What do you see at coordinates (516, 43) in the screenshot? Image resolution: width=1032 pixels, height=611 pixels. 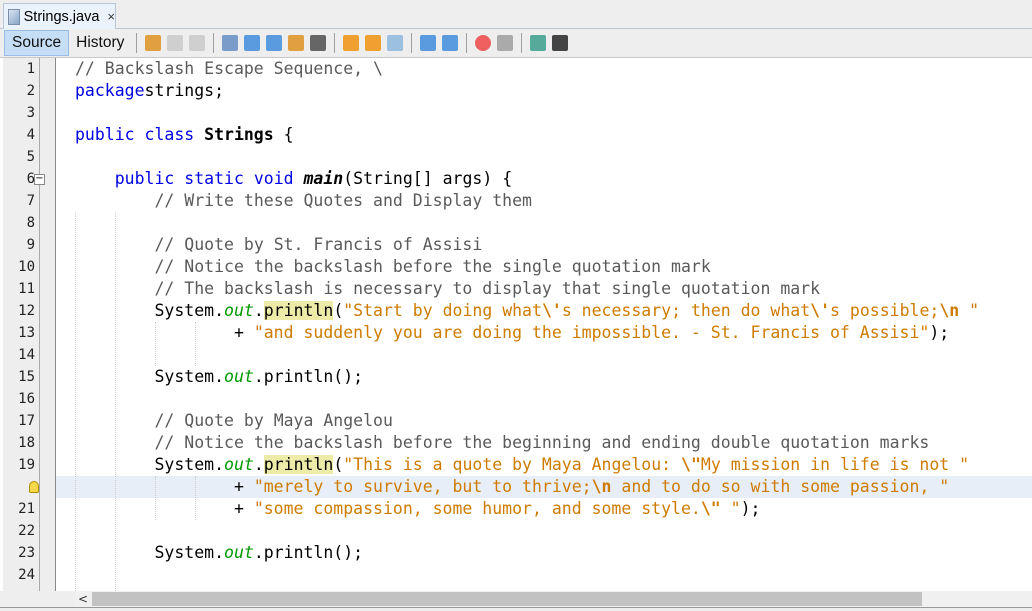 I see `editor-toolbar: Source History` at bounding box center [516, 43].